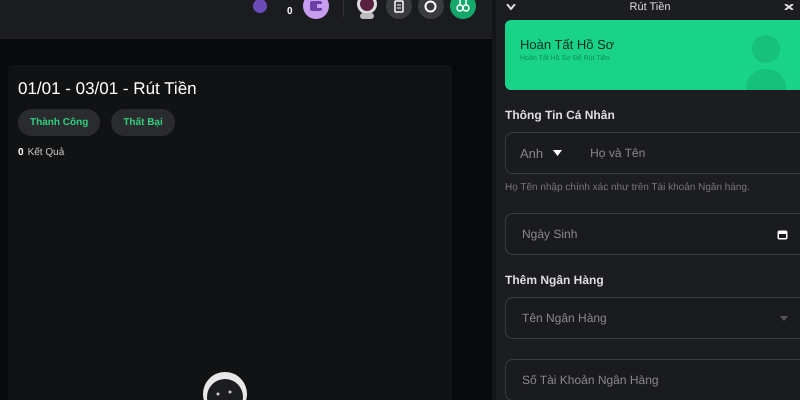 This screenshot has height=400, width=800. I want to click on text-input: Số Tài Khoản Ngân Hàng, so click(654, 380).